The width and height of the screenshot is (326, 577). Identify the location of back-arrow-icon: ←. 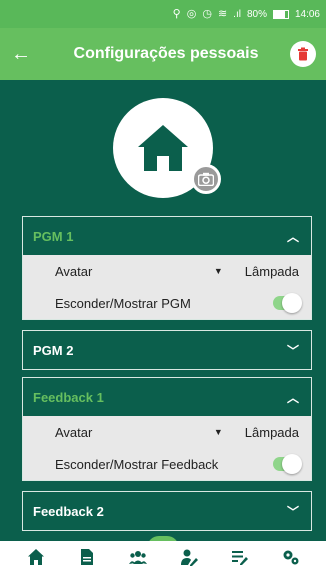
(21, 54).